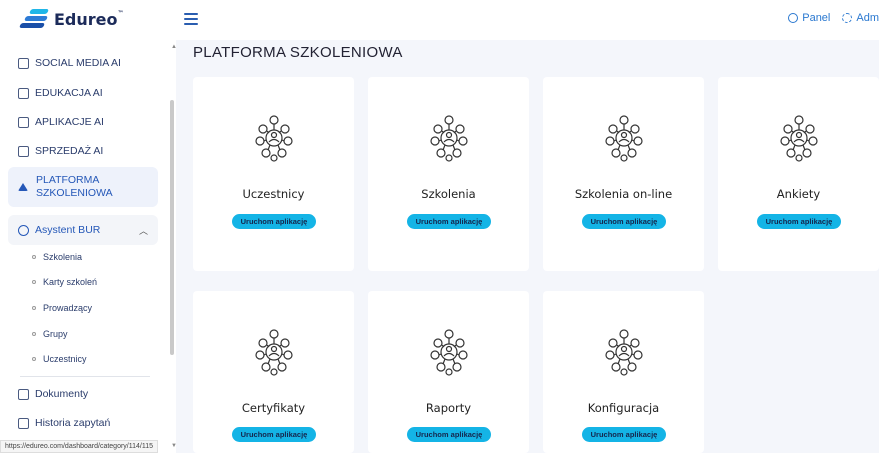 Image resolution: width=879 pixels, height=453 pixels. Describe the element at coordinates (623, 408) in the screenshot. I see `card-title: Konfiguracja` at that location.